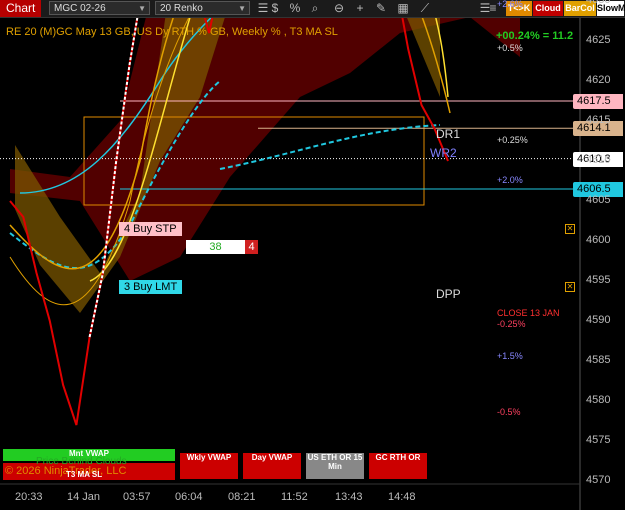 This screenshot has width=625, height=510. Describe the element at coordinates (598, 160) in the screenshot. I see `y-tick-label: 4610` at that location.